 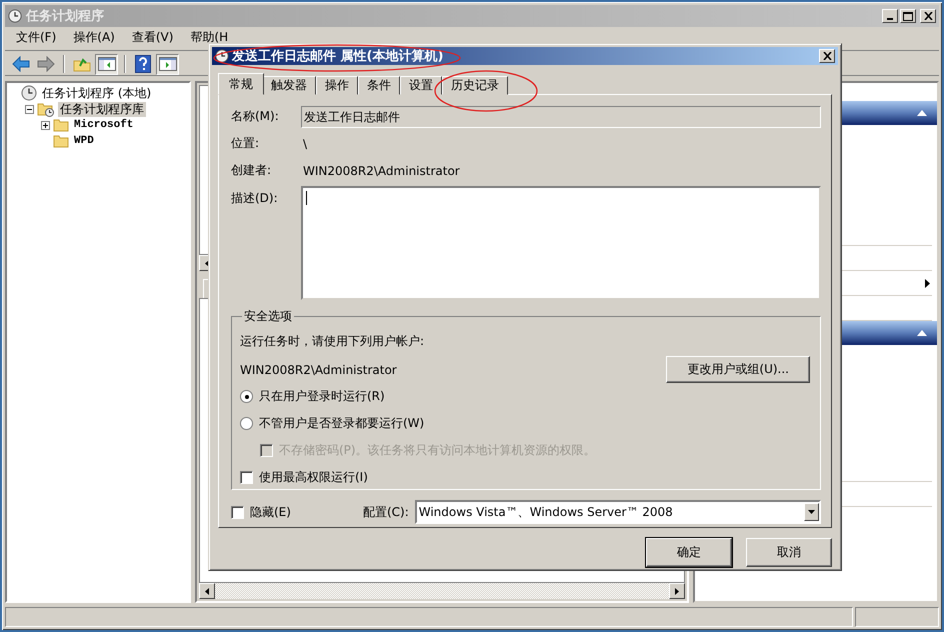 What do you see at coordinates (45, 125) in the screenshot?
I see `expand-icon` at bounding box center [45, 125].